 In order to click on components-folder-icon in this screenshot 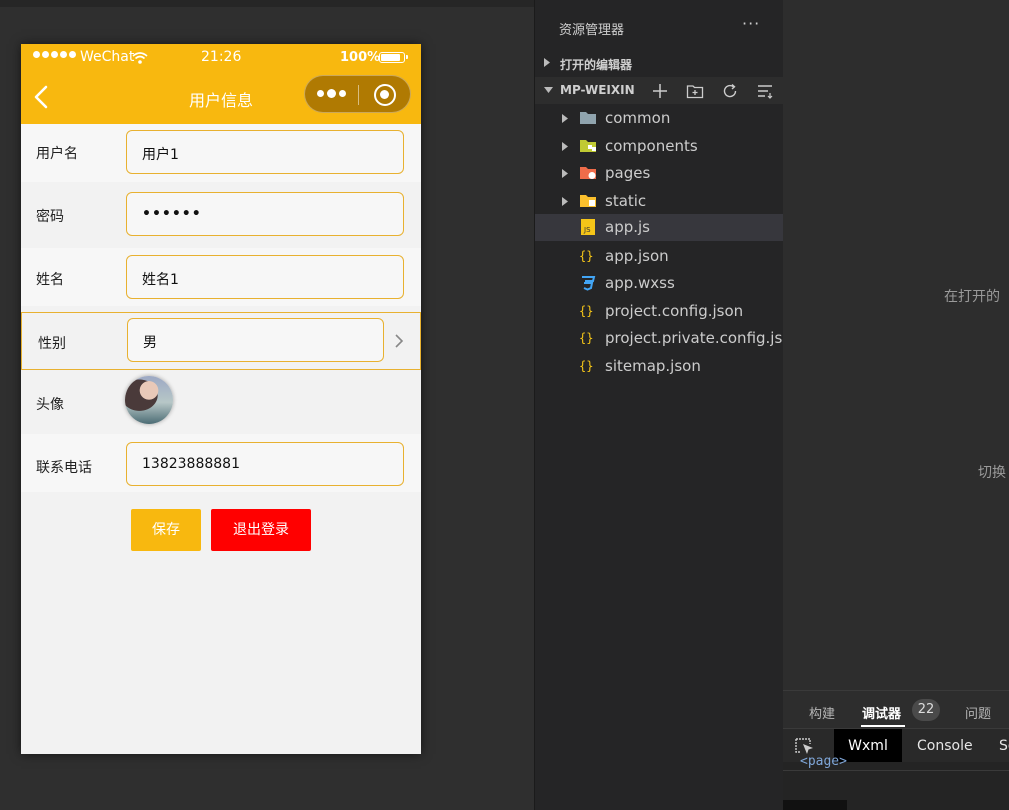, I will do `click(588, 146)`.